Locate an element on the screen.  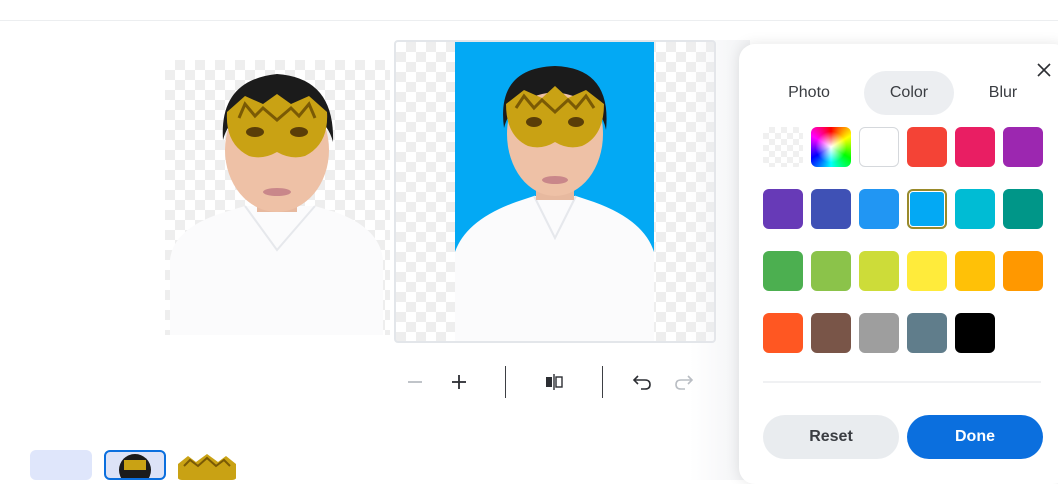
swatch-transparent is located at coordinates (783, 147).